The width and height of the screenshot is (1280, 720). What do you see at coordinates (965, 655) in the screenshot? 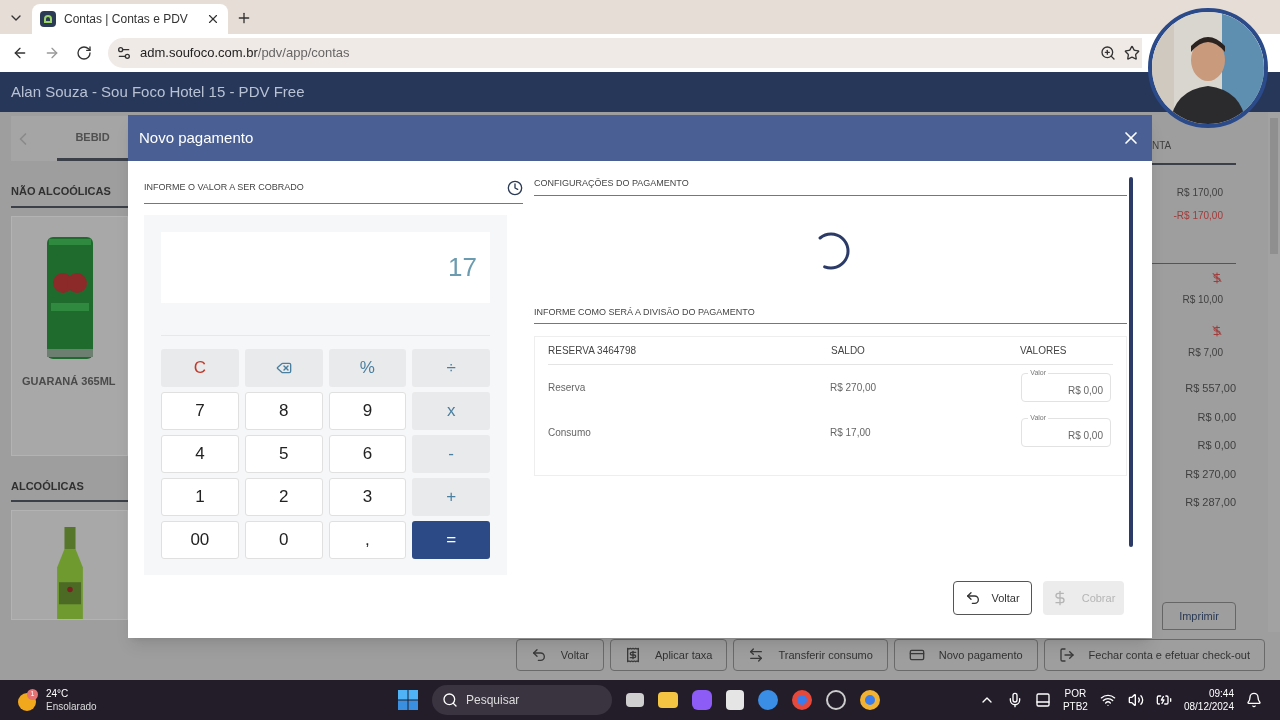
I see `action-button: Novo pagamento` at bounding box center [965, 655].